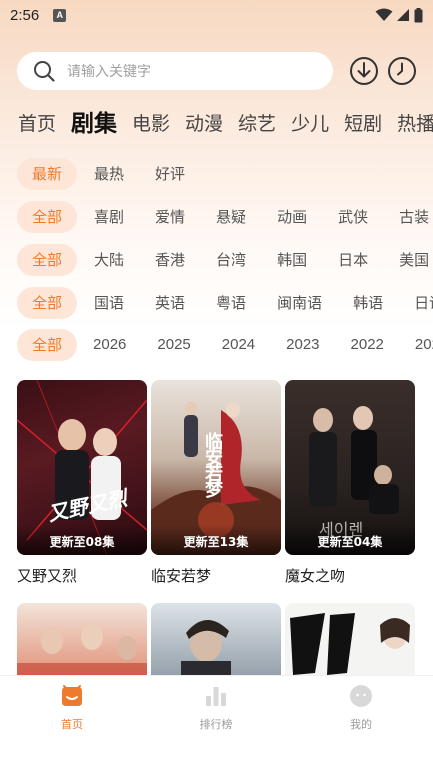 Image resolution: width=433 pixels, height=769 pixels. What do you see at coordinates (44, 71) in the screenshot?
I see `search-icon` at bounding box center [44, 71].